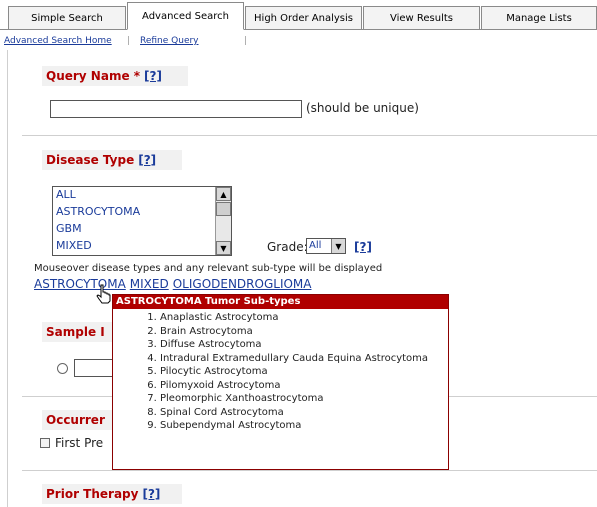 This screenshot has width=597, height=507. What do you see at coordinates (185, 16) in the screenshot?
I see `tab-advanced-search: Advanced Search` at bounding box center [185, 16].